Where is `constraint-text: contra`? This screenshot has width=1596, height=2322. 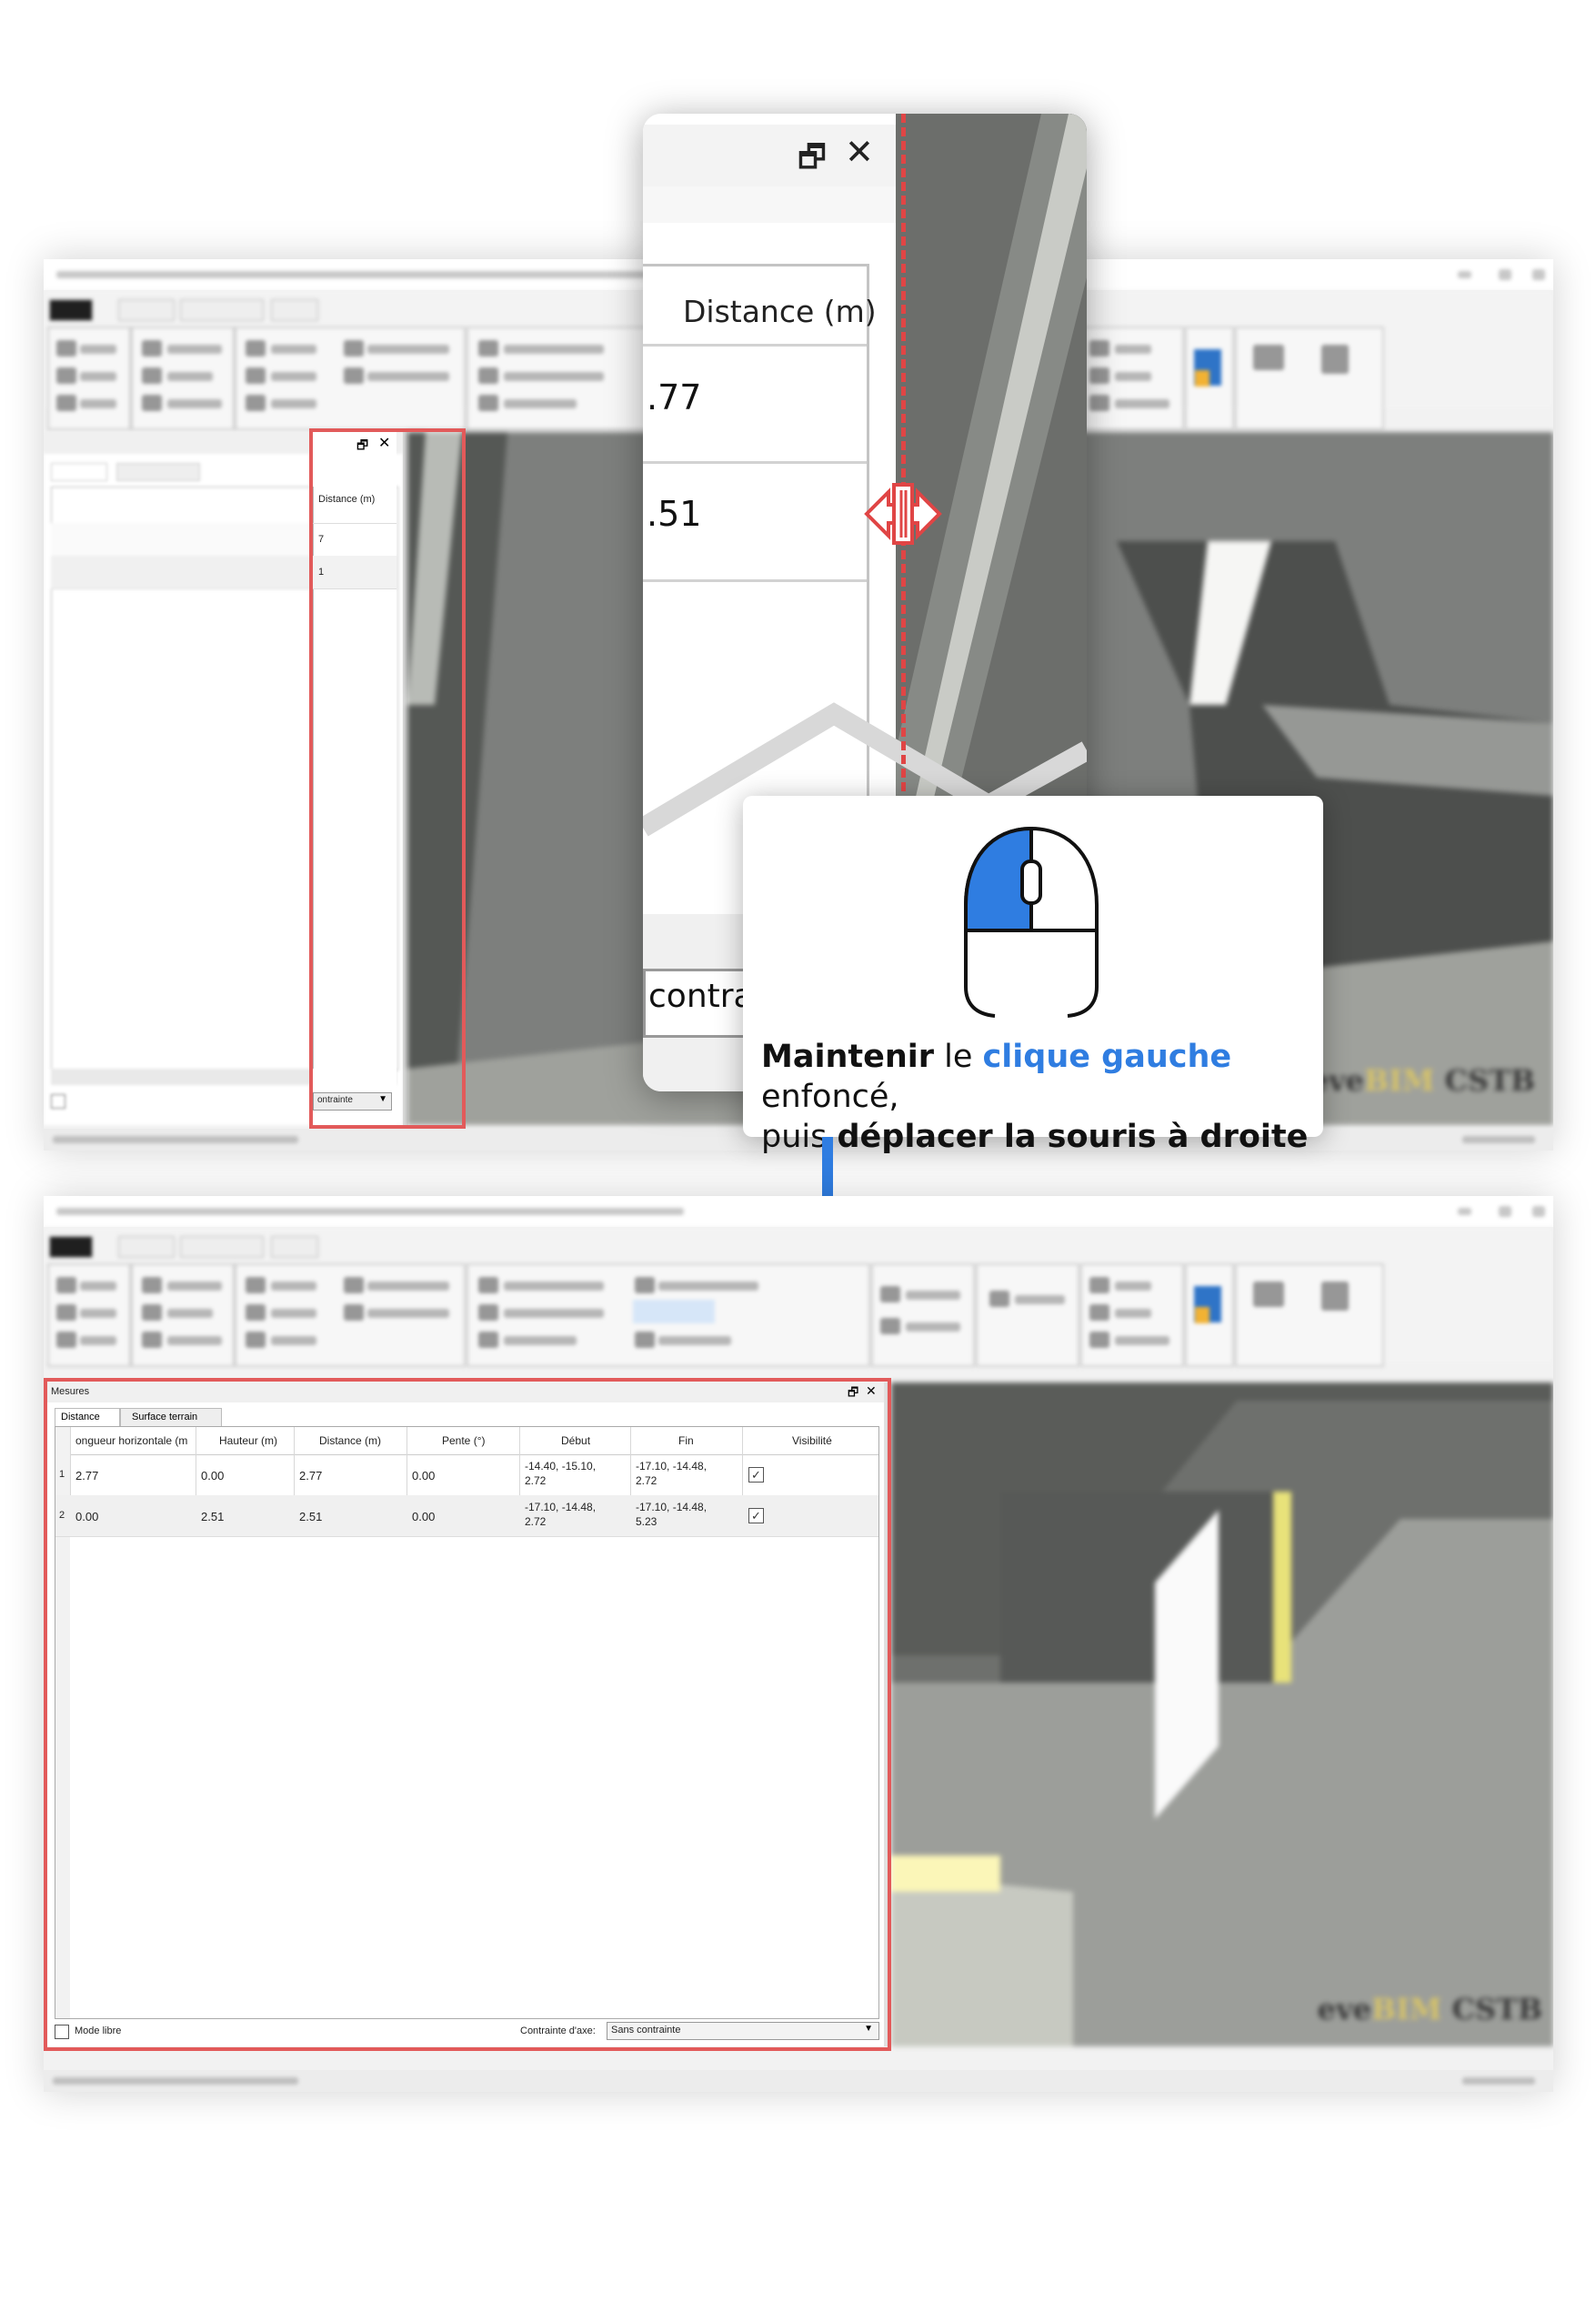 constraint-text: contra is located at coordinates (701, 997).